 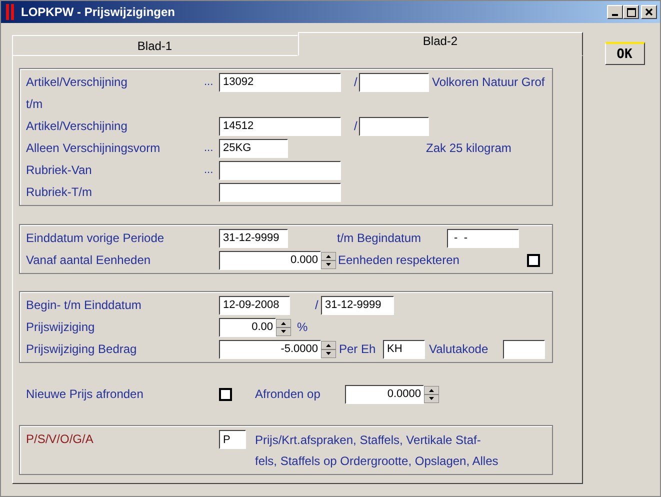 What do you see at coordinates (280, 82) in the screenshot?
I see `input-field: 13092` at bounding box center [280, 82].